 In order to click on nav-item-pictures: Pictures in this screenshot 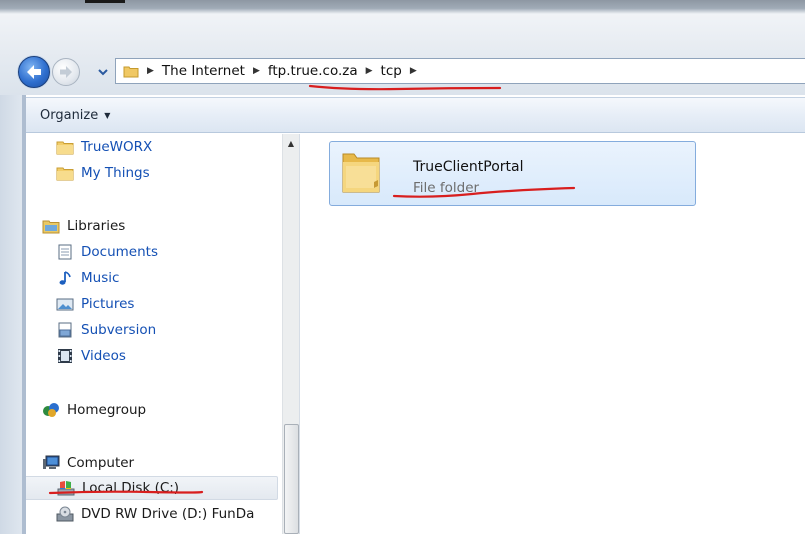, I will do `click(95, 304)`.